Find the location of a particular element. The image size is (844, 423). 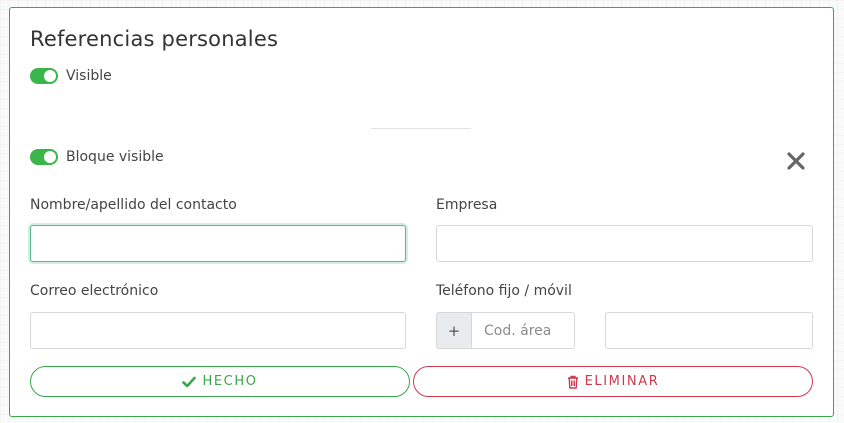

trash-icon is located at coordinates (573, 382).